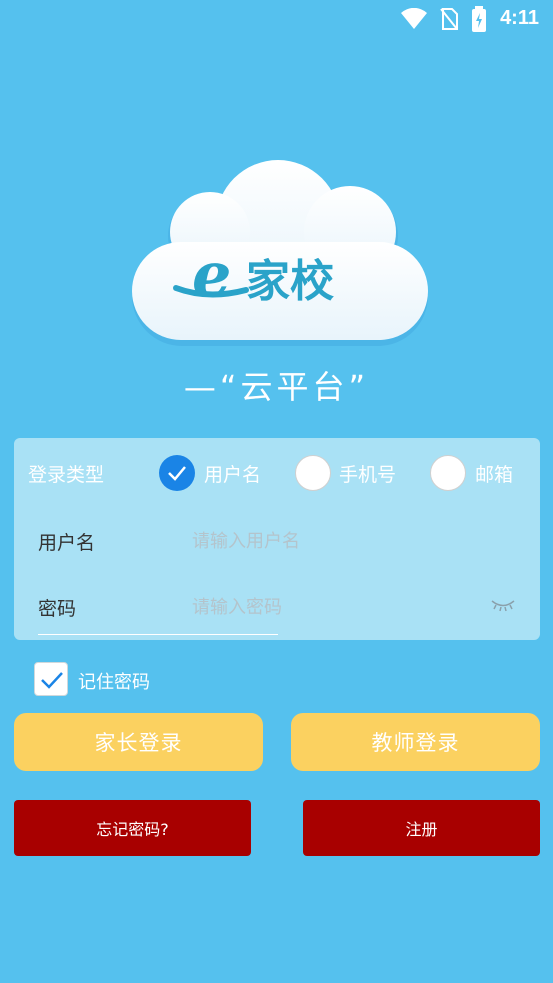 The image size is (553, 983). I want to click on remember-checkbox, so click(51, 679).